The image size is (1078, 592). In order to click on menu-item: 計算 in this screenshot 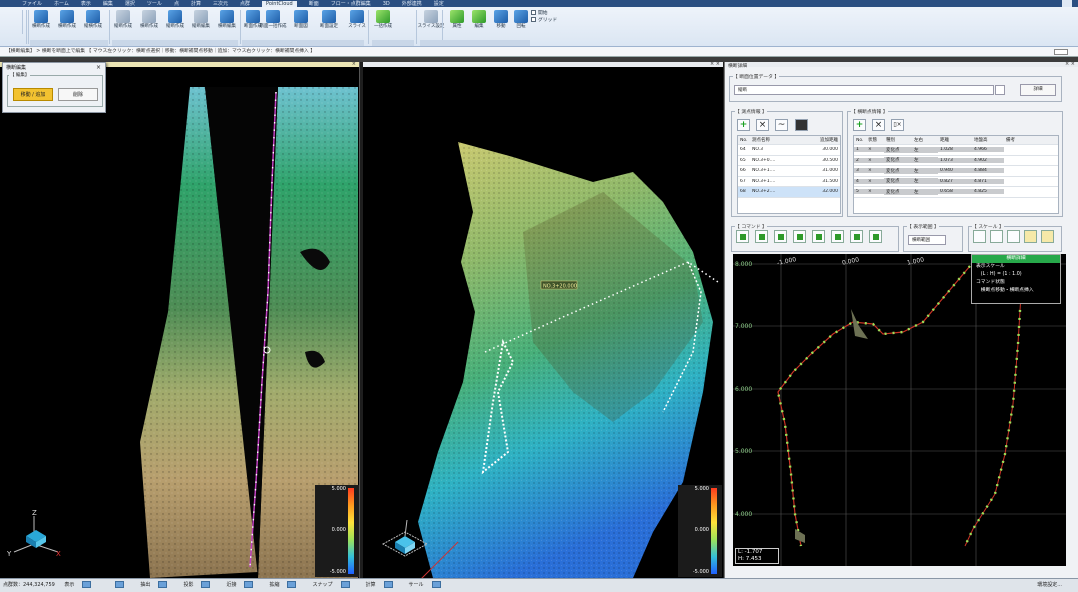, I will do `click(196, 3)`.